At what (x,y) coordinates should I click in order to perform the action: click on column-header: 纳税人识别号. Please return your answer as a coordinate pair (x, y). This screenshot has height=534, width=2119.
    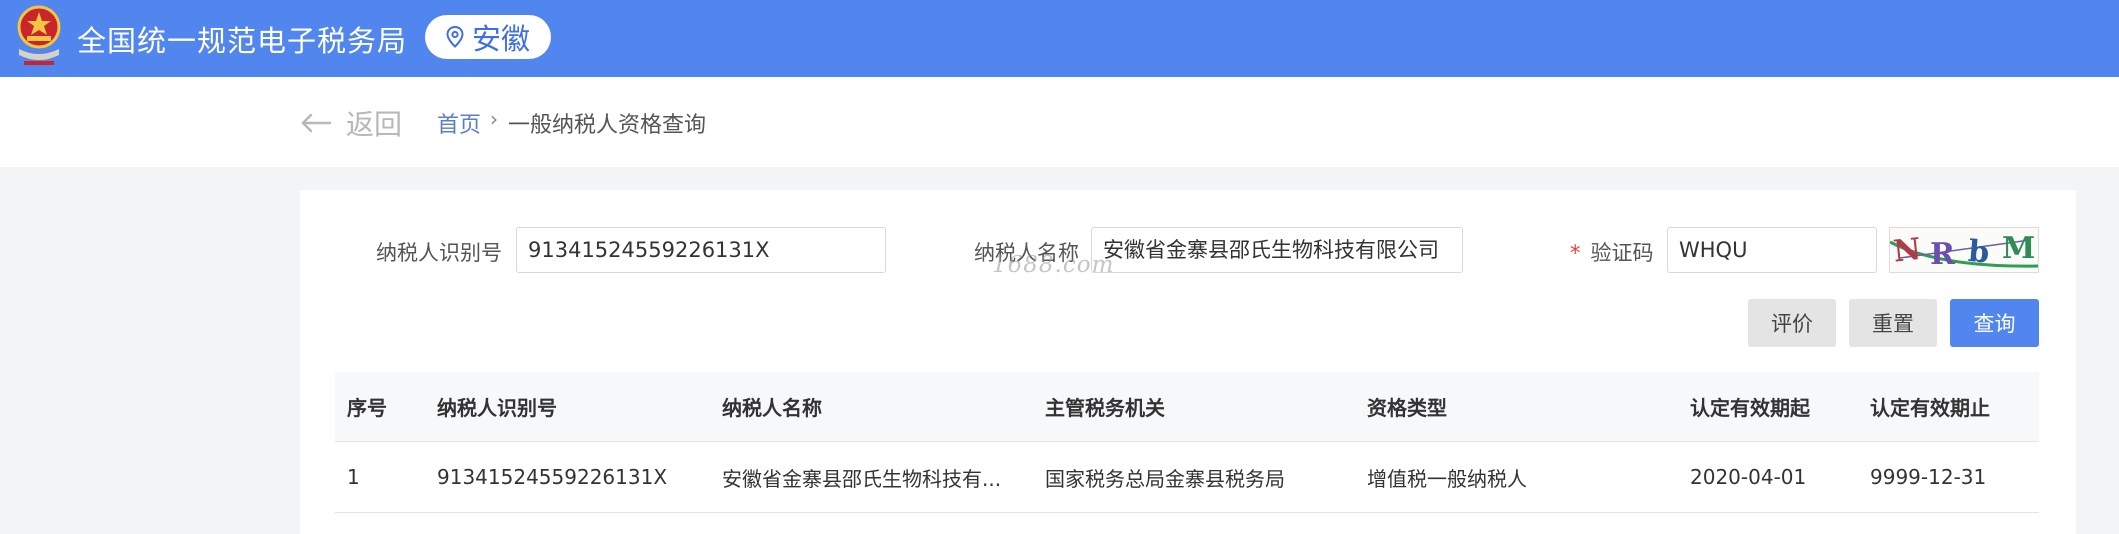
    Looking at the image, I should click on (497, 408).